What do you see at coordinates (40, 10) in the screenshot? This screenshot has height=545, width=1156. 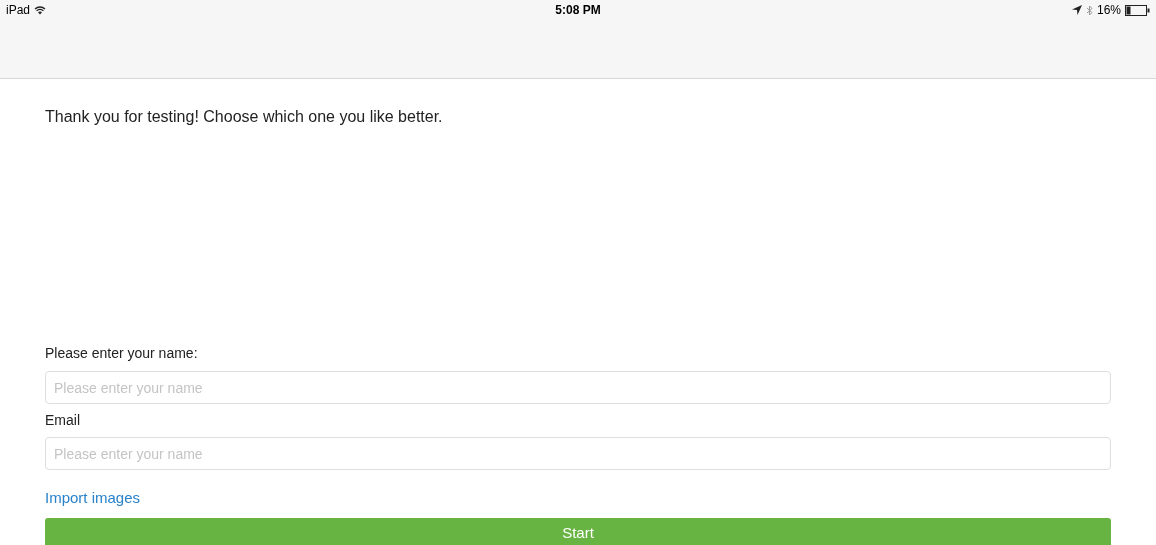 I see `wifi-icon` at bounding box center [40, 10].